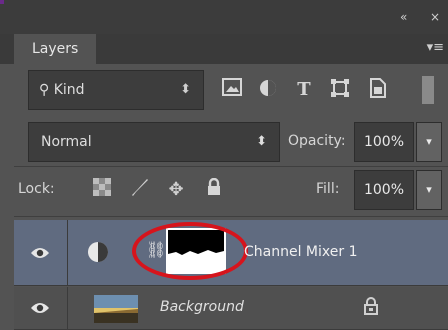 Image resolution: width=448 pixels, height=330 pixels. I want to click on fill-input: 100%, so click(384, 190).